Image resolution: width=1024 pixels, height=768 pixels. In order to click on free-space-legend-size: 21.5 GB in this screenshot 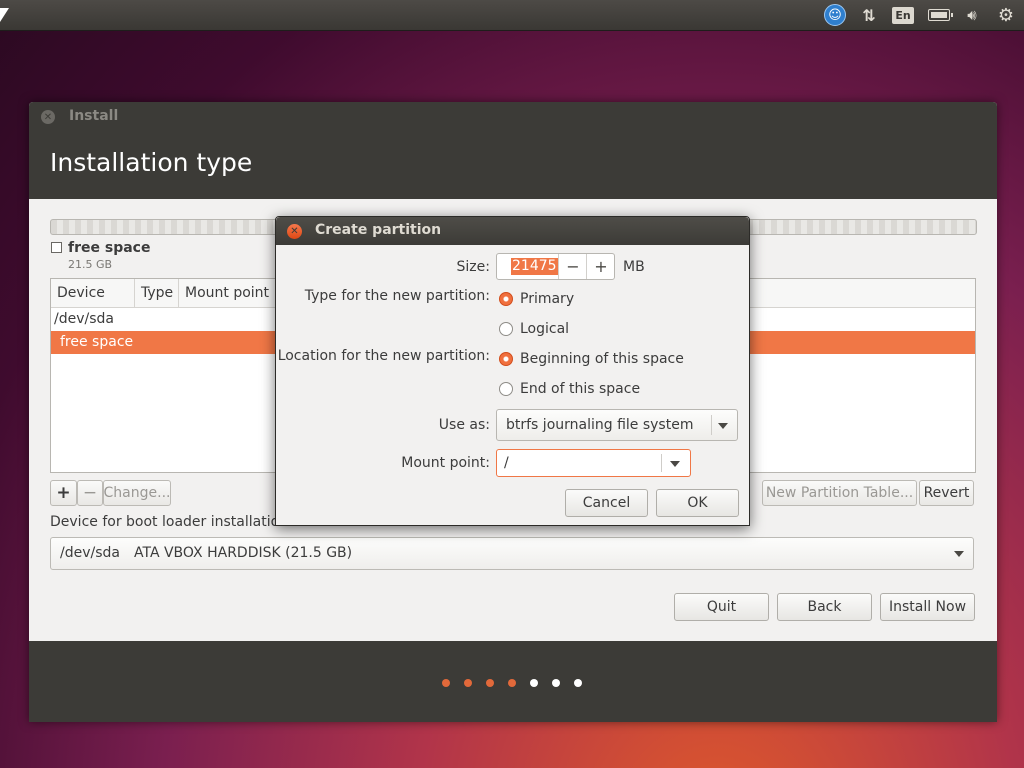, I will do `click(90, 264)`.